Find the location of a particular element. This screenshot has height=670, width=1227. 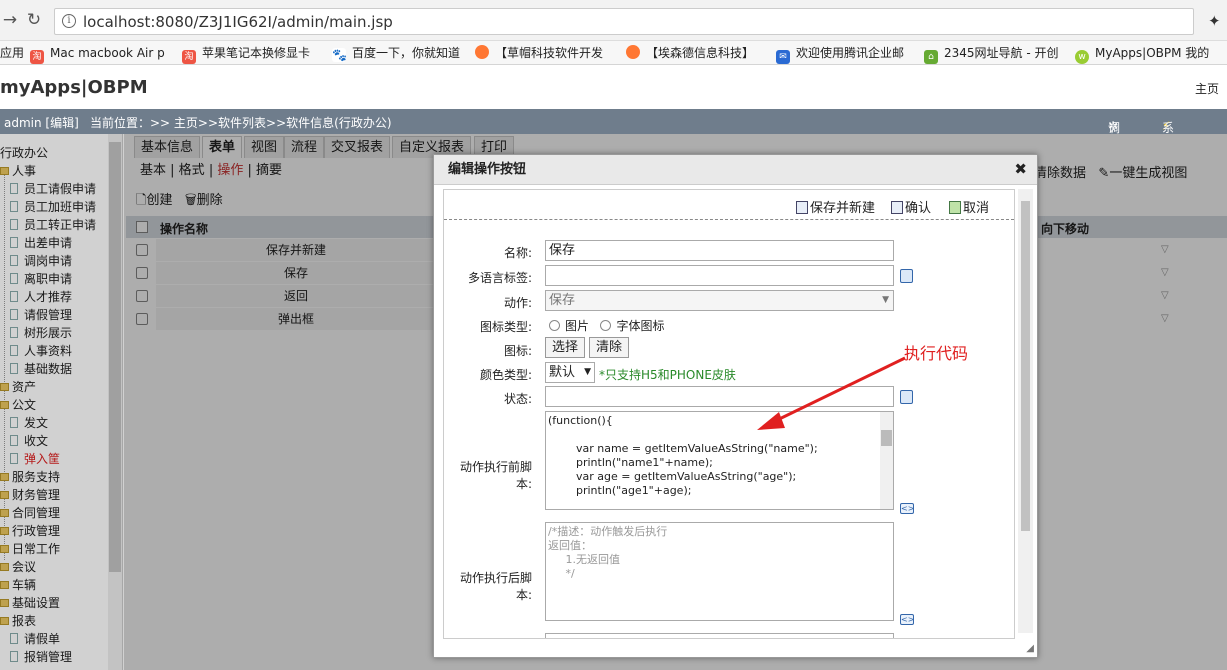

icontype-radios: 图片 字体图标 is located at coordinates (606, 325).